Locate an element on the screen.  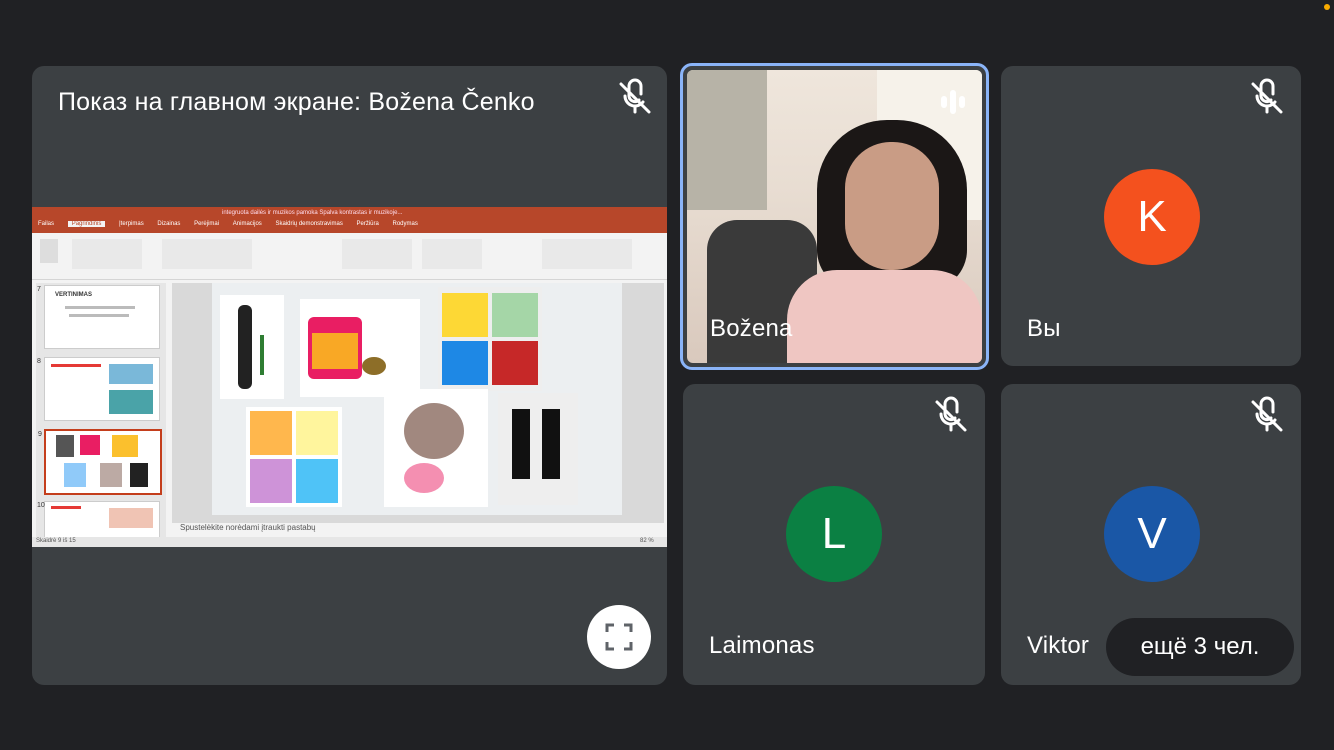
fullscreen-button is located at coordinates (619, 637).